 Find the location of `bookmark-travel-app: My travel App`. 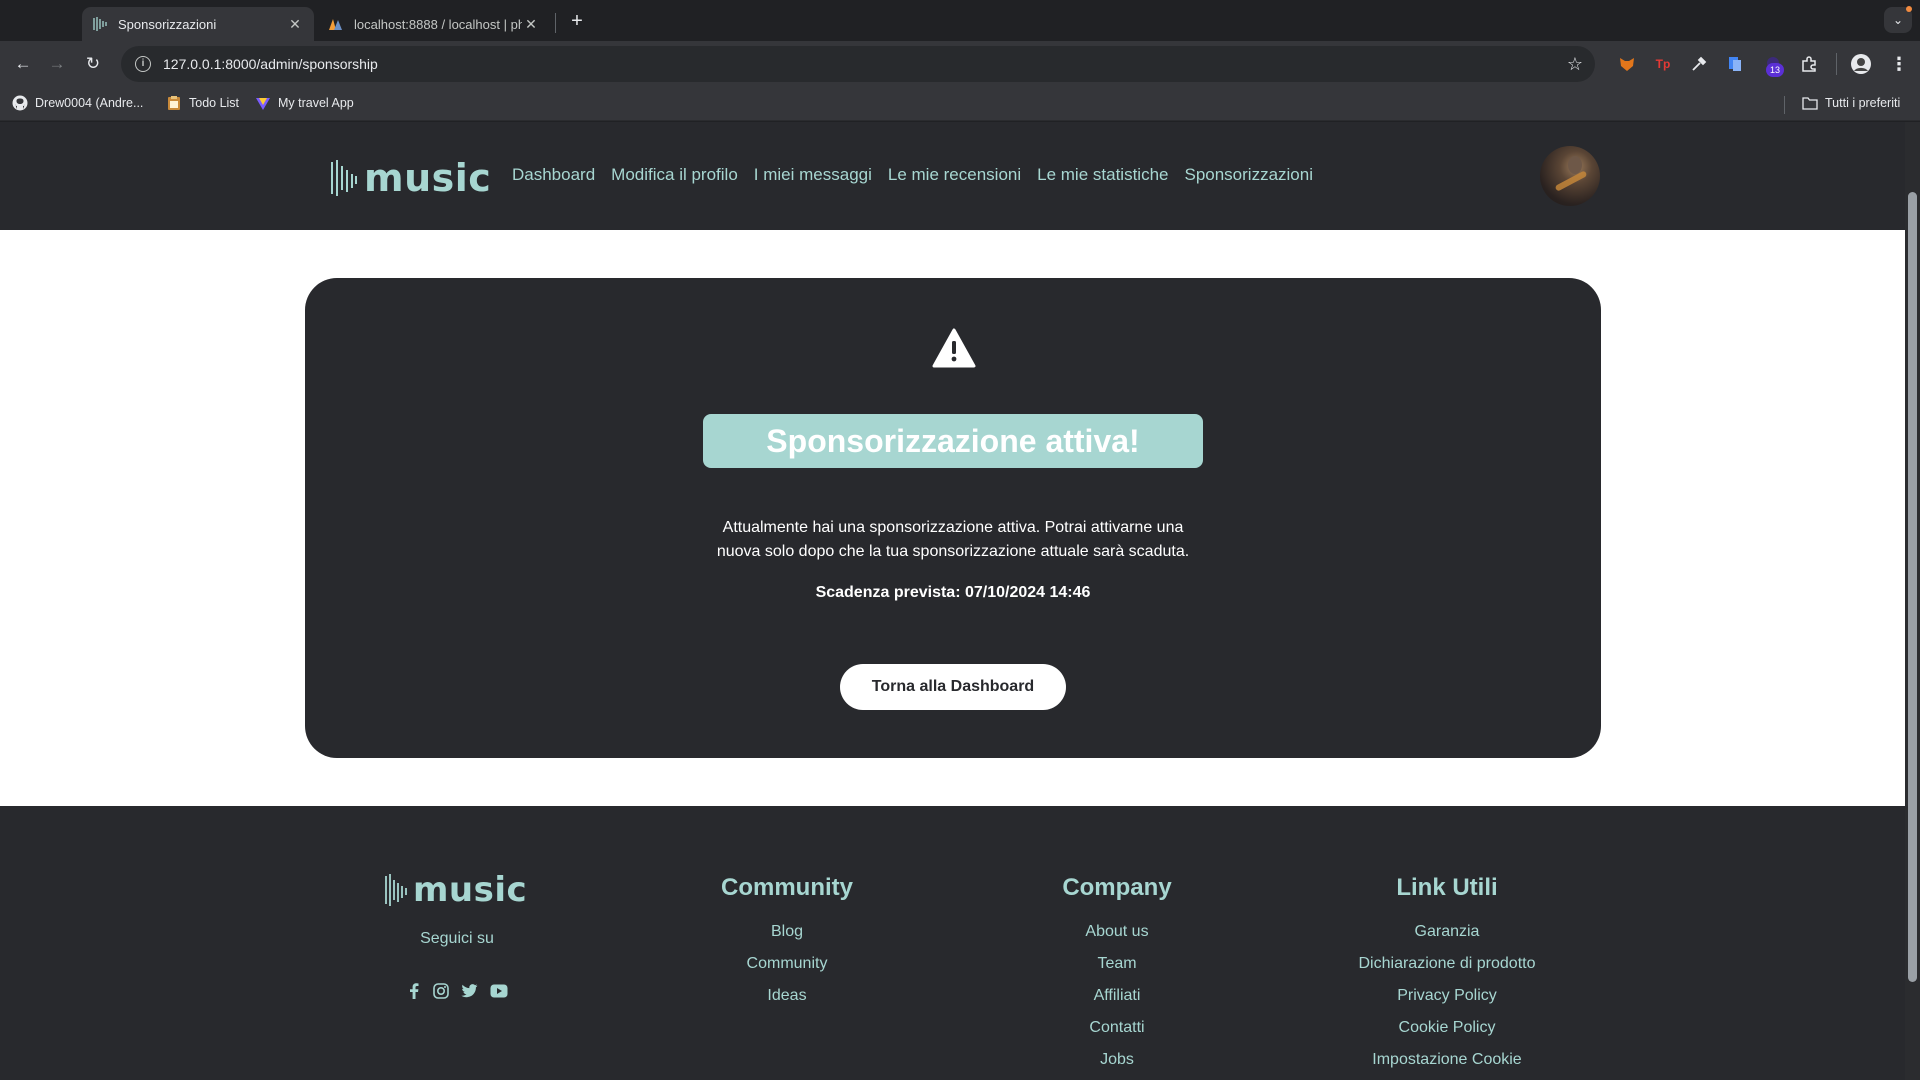

bookmark-travel-app: My travel App is located at coordinates (304, 103).